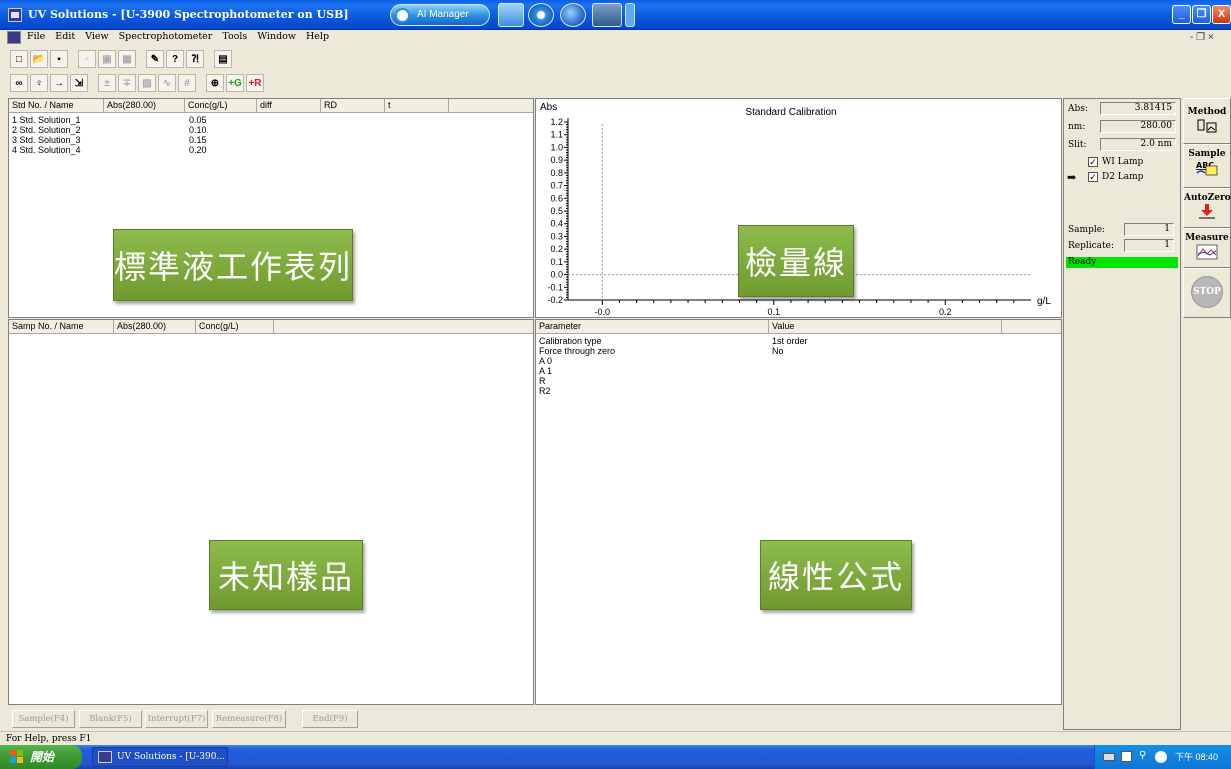 The height and width of the screenshot is (769, 1231). Describe the element at coordinates (541, 15) in the screenshot. I see `disc-icon` at that location.